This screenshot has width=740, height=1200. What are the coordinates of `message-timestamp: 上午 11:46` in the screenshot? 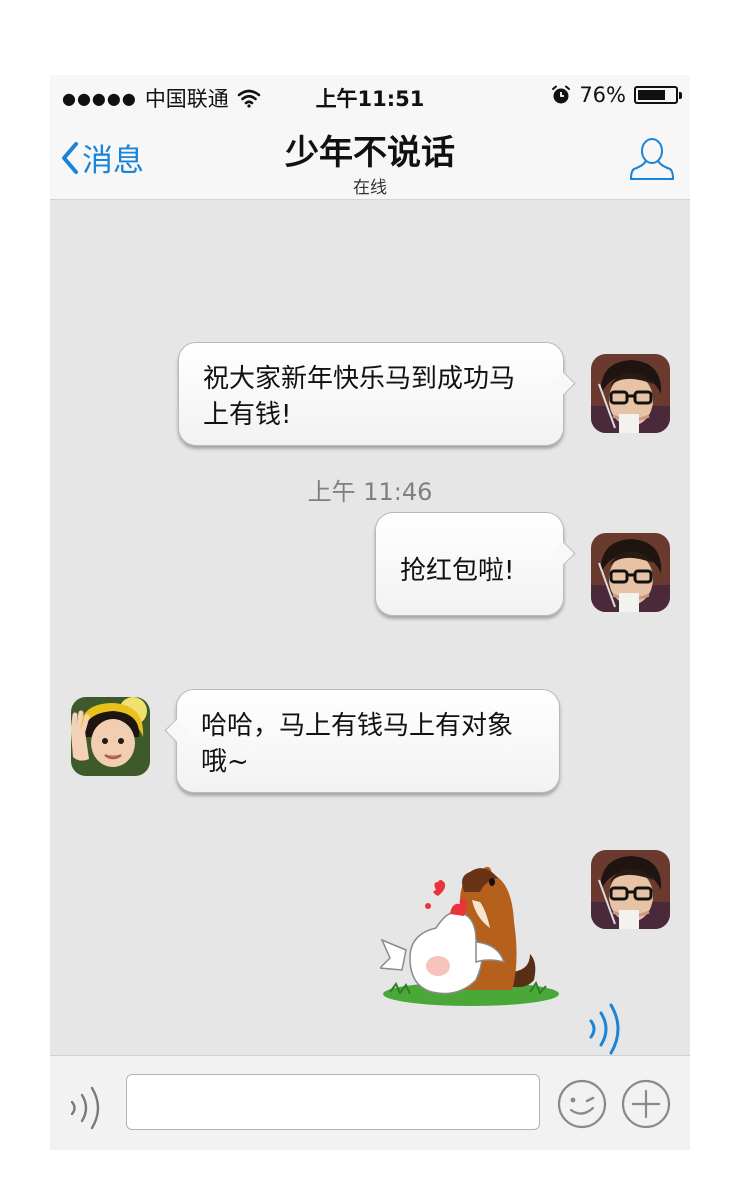 It's located at (370, 492).